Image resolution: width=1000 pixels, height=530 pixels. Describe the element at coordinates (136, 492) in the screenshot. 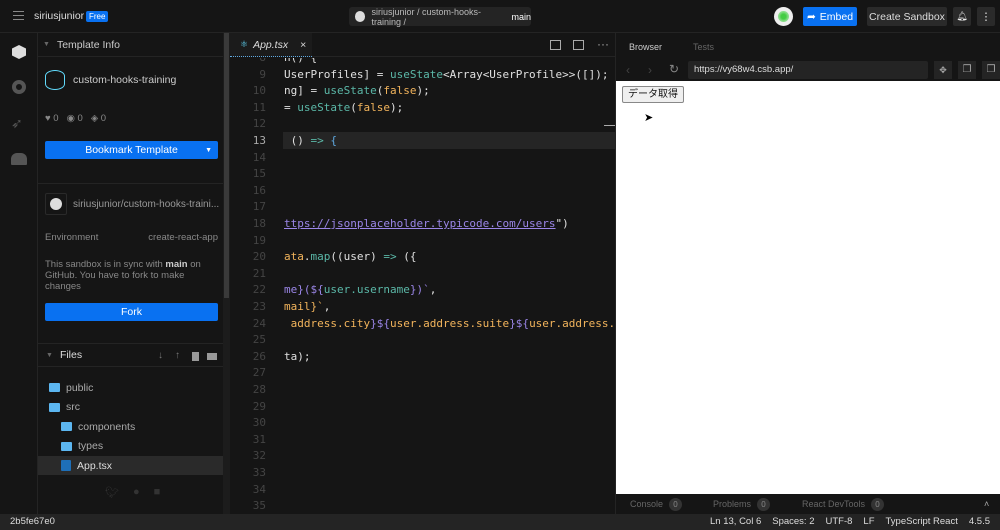

I see `github-icon: ●` at that location.